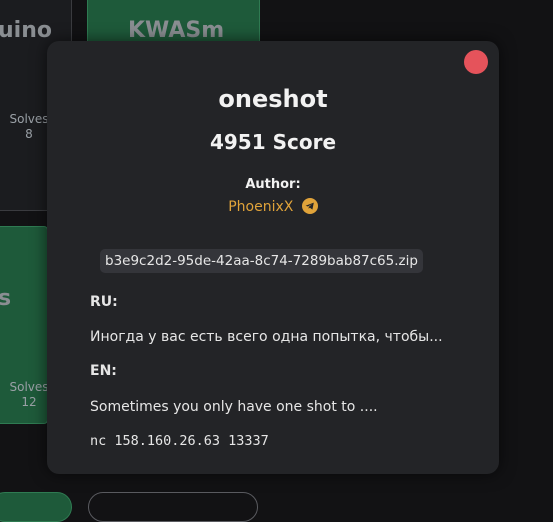  What do you see at coordinates (26, 30) in the screenshot?
I see `challenge-card-arduino-title: uino` at bounding box center [26, 30].